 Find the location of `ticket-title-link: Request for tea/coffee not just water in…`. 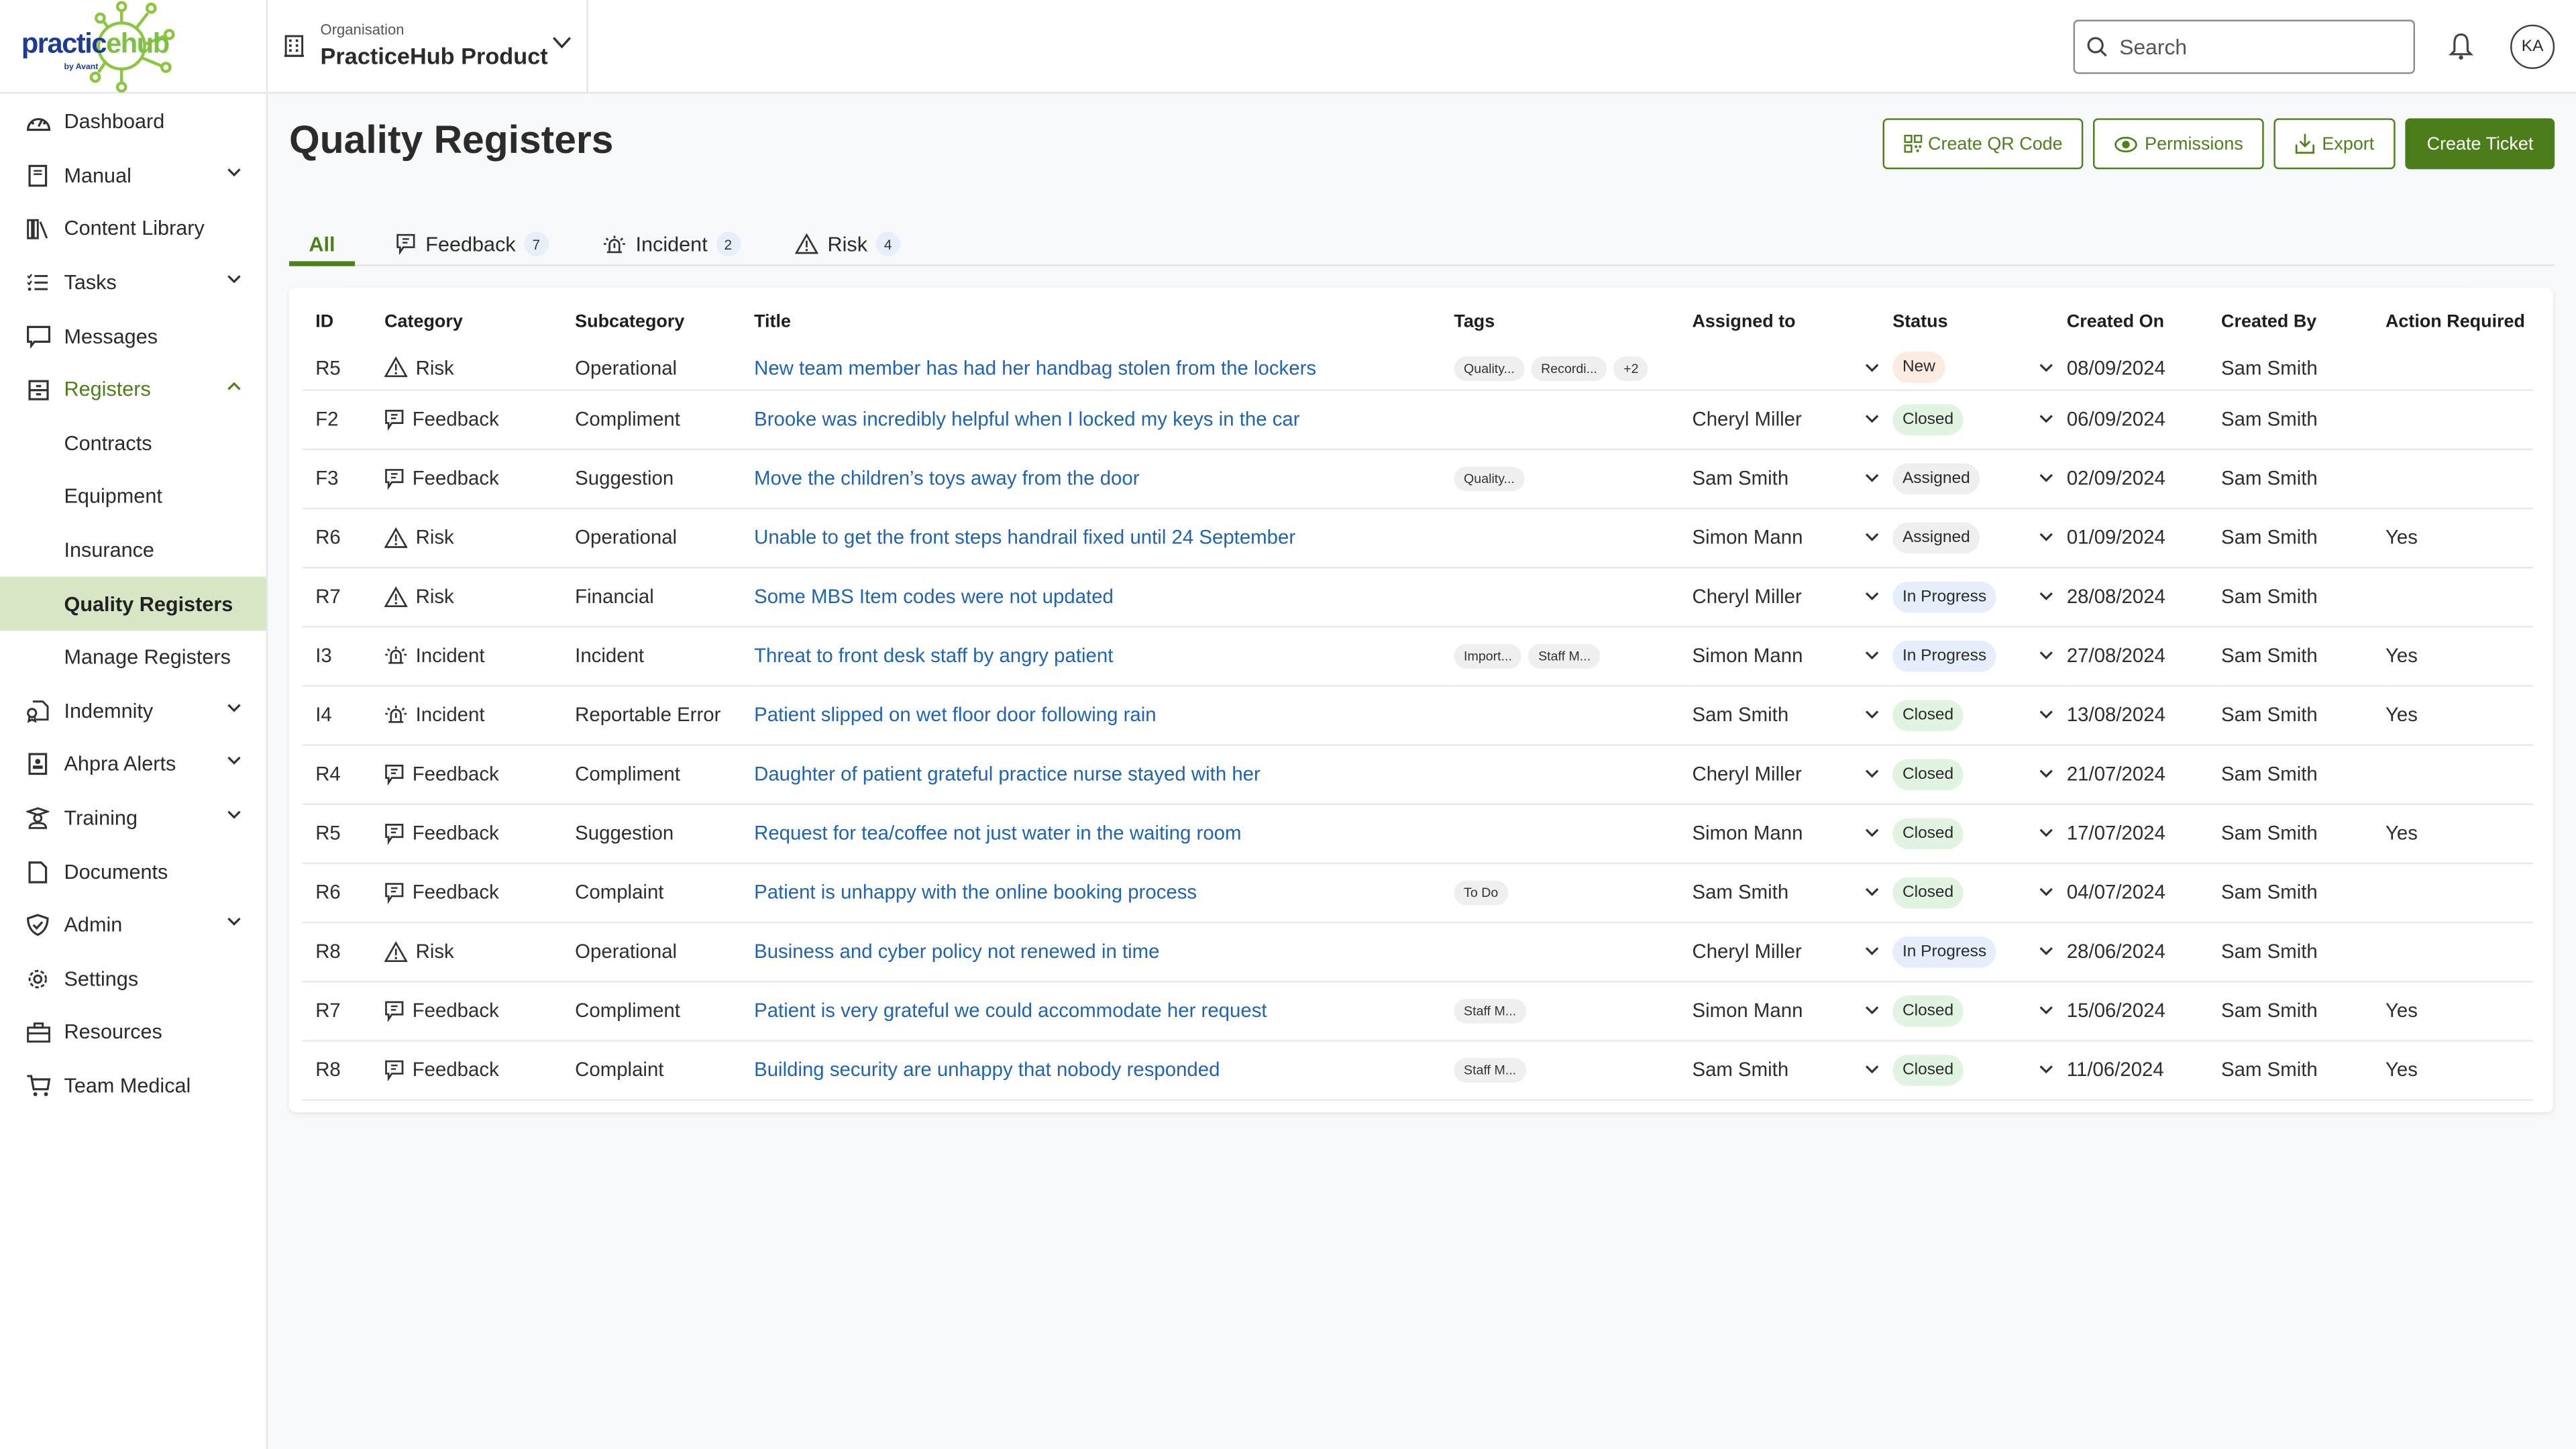

ticket-title-link: Request for tea/coffee not just water in… is located at coordinates (997, 833).